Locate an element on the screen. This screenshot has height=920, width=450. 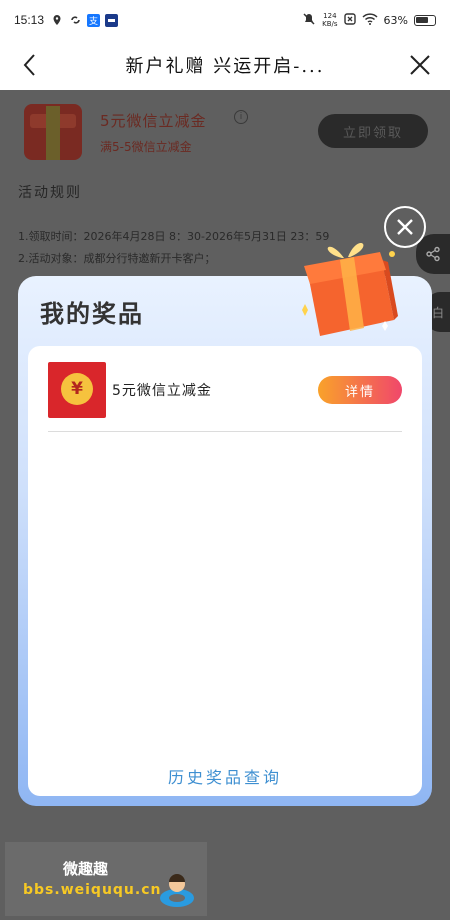
alipay-icon: 支 is located at coordinates (93, 20).